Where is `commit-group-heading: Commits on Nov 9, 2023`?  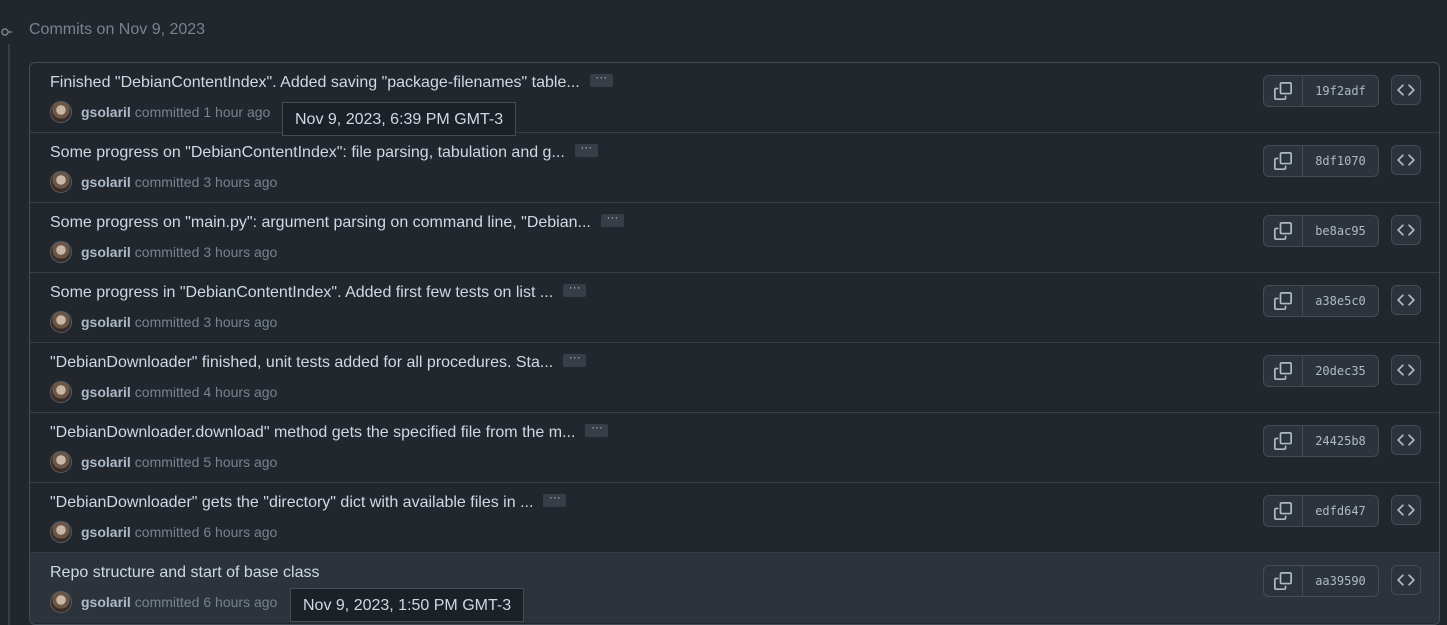
commit-group-heading: Commits on Nov 9, 2023 is located at coordinates (117, 29).